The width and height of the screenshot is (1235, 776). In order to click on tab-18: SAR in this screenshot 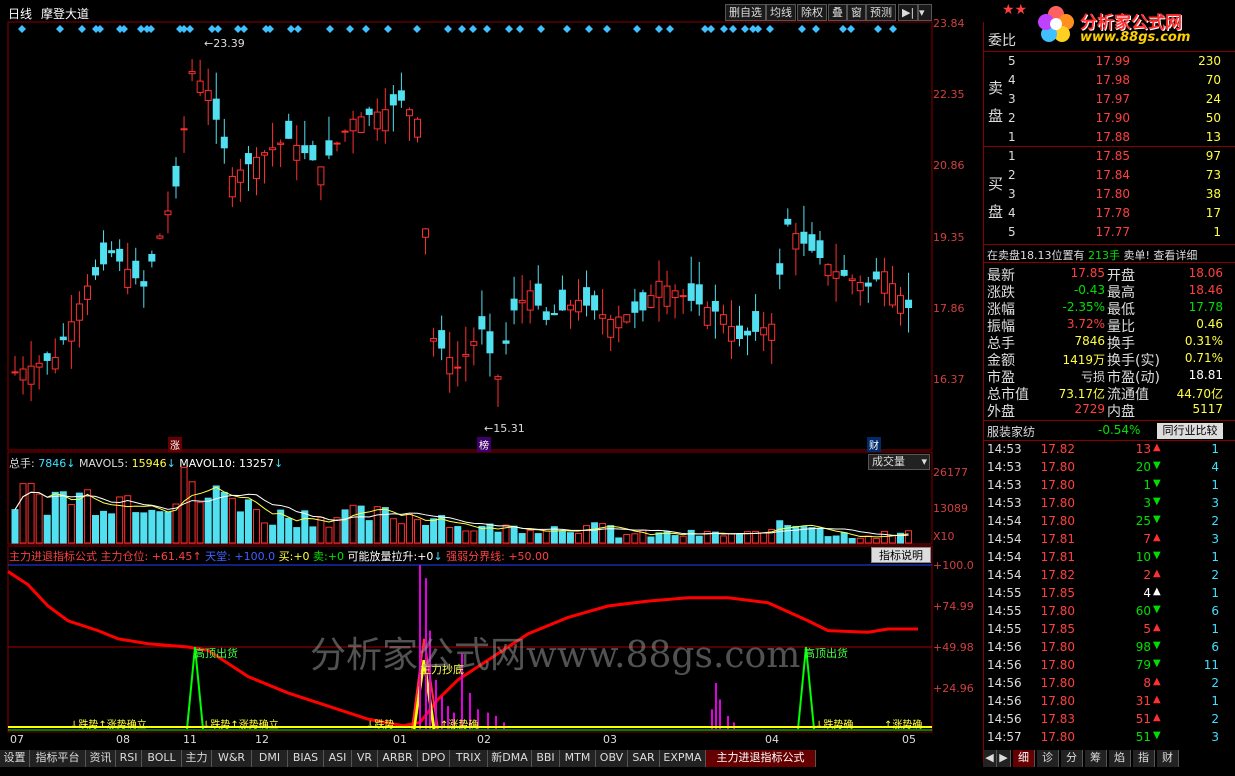, I will do `click(644, 758)`.